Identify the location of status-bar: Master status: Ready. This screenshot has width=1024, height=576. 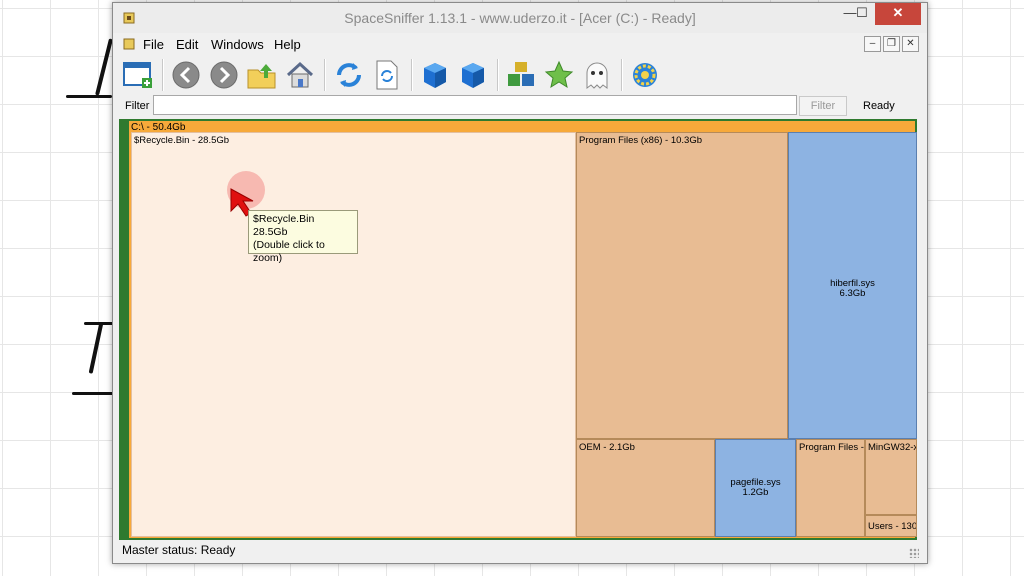
(520, 551).